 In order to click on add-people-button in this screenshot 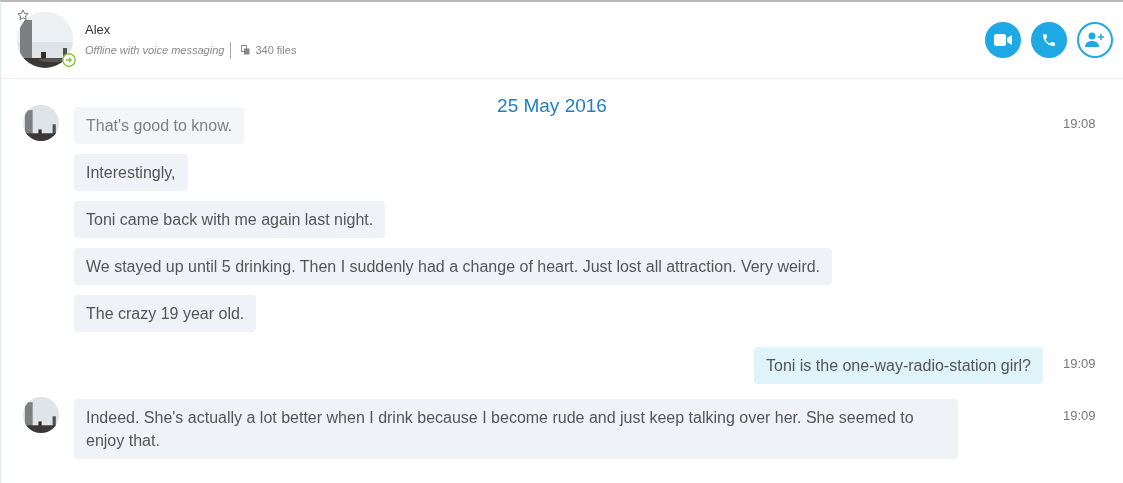, I will do `click(1095, 40)`.